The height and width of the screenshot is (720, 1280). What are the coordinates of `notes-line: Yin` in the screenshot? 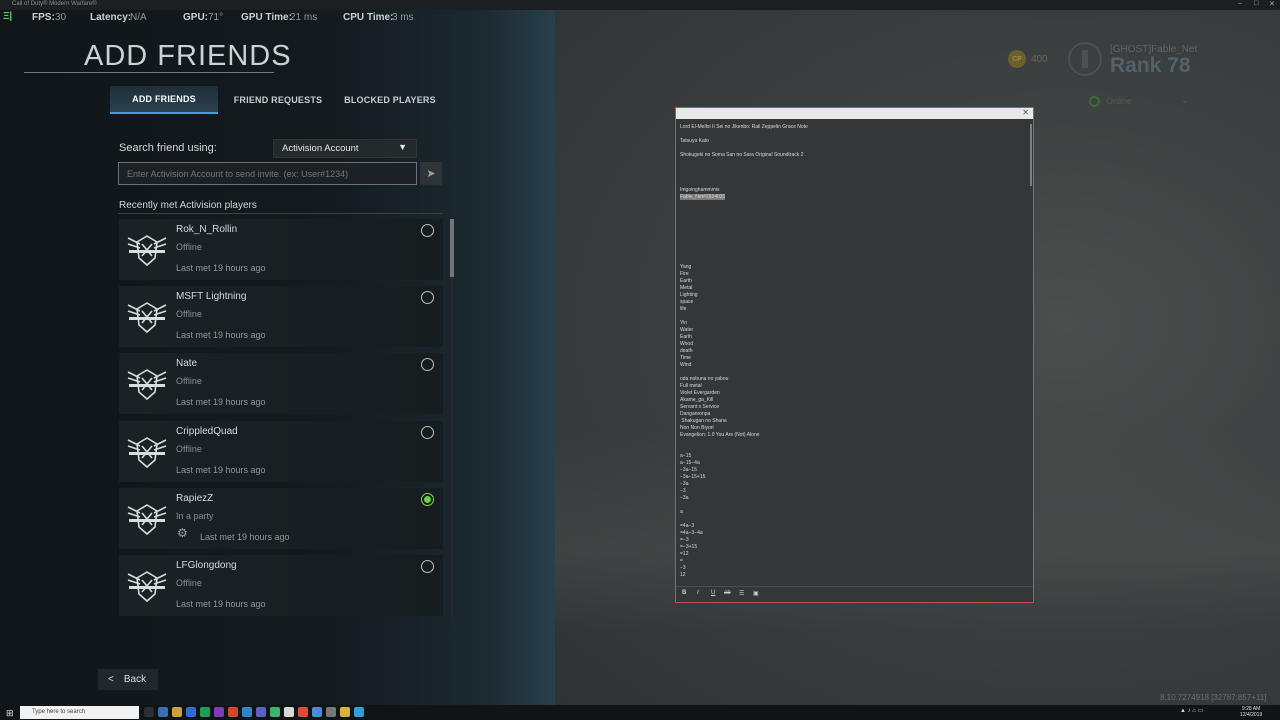 It's located at (684, 323).